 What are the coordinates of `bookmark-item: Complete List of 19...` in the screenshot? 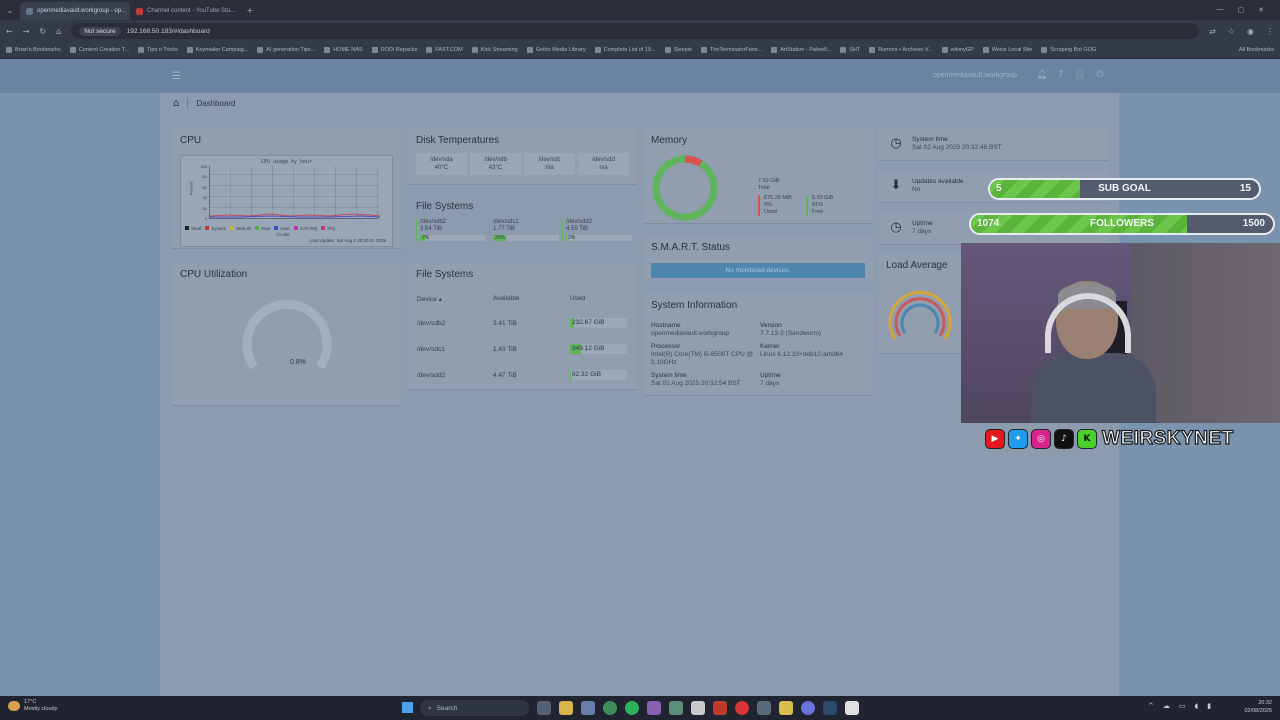 It's located at (625, 49).